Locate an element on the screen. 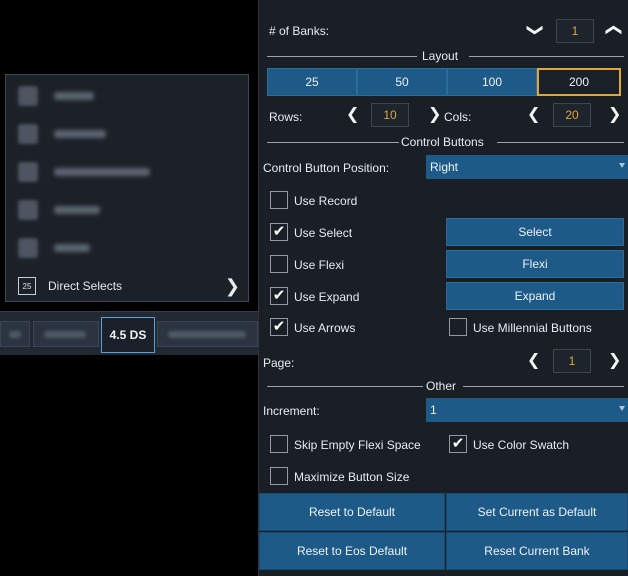 The width and height of the screenshot is (628, 576). layout-option-50: 50 is located at coordinates (402, 82).